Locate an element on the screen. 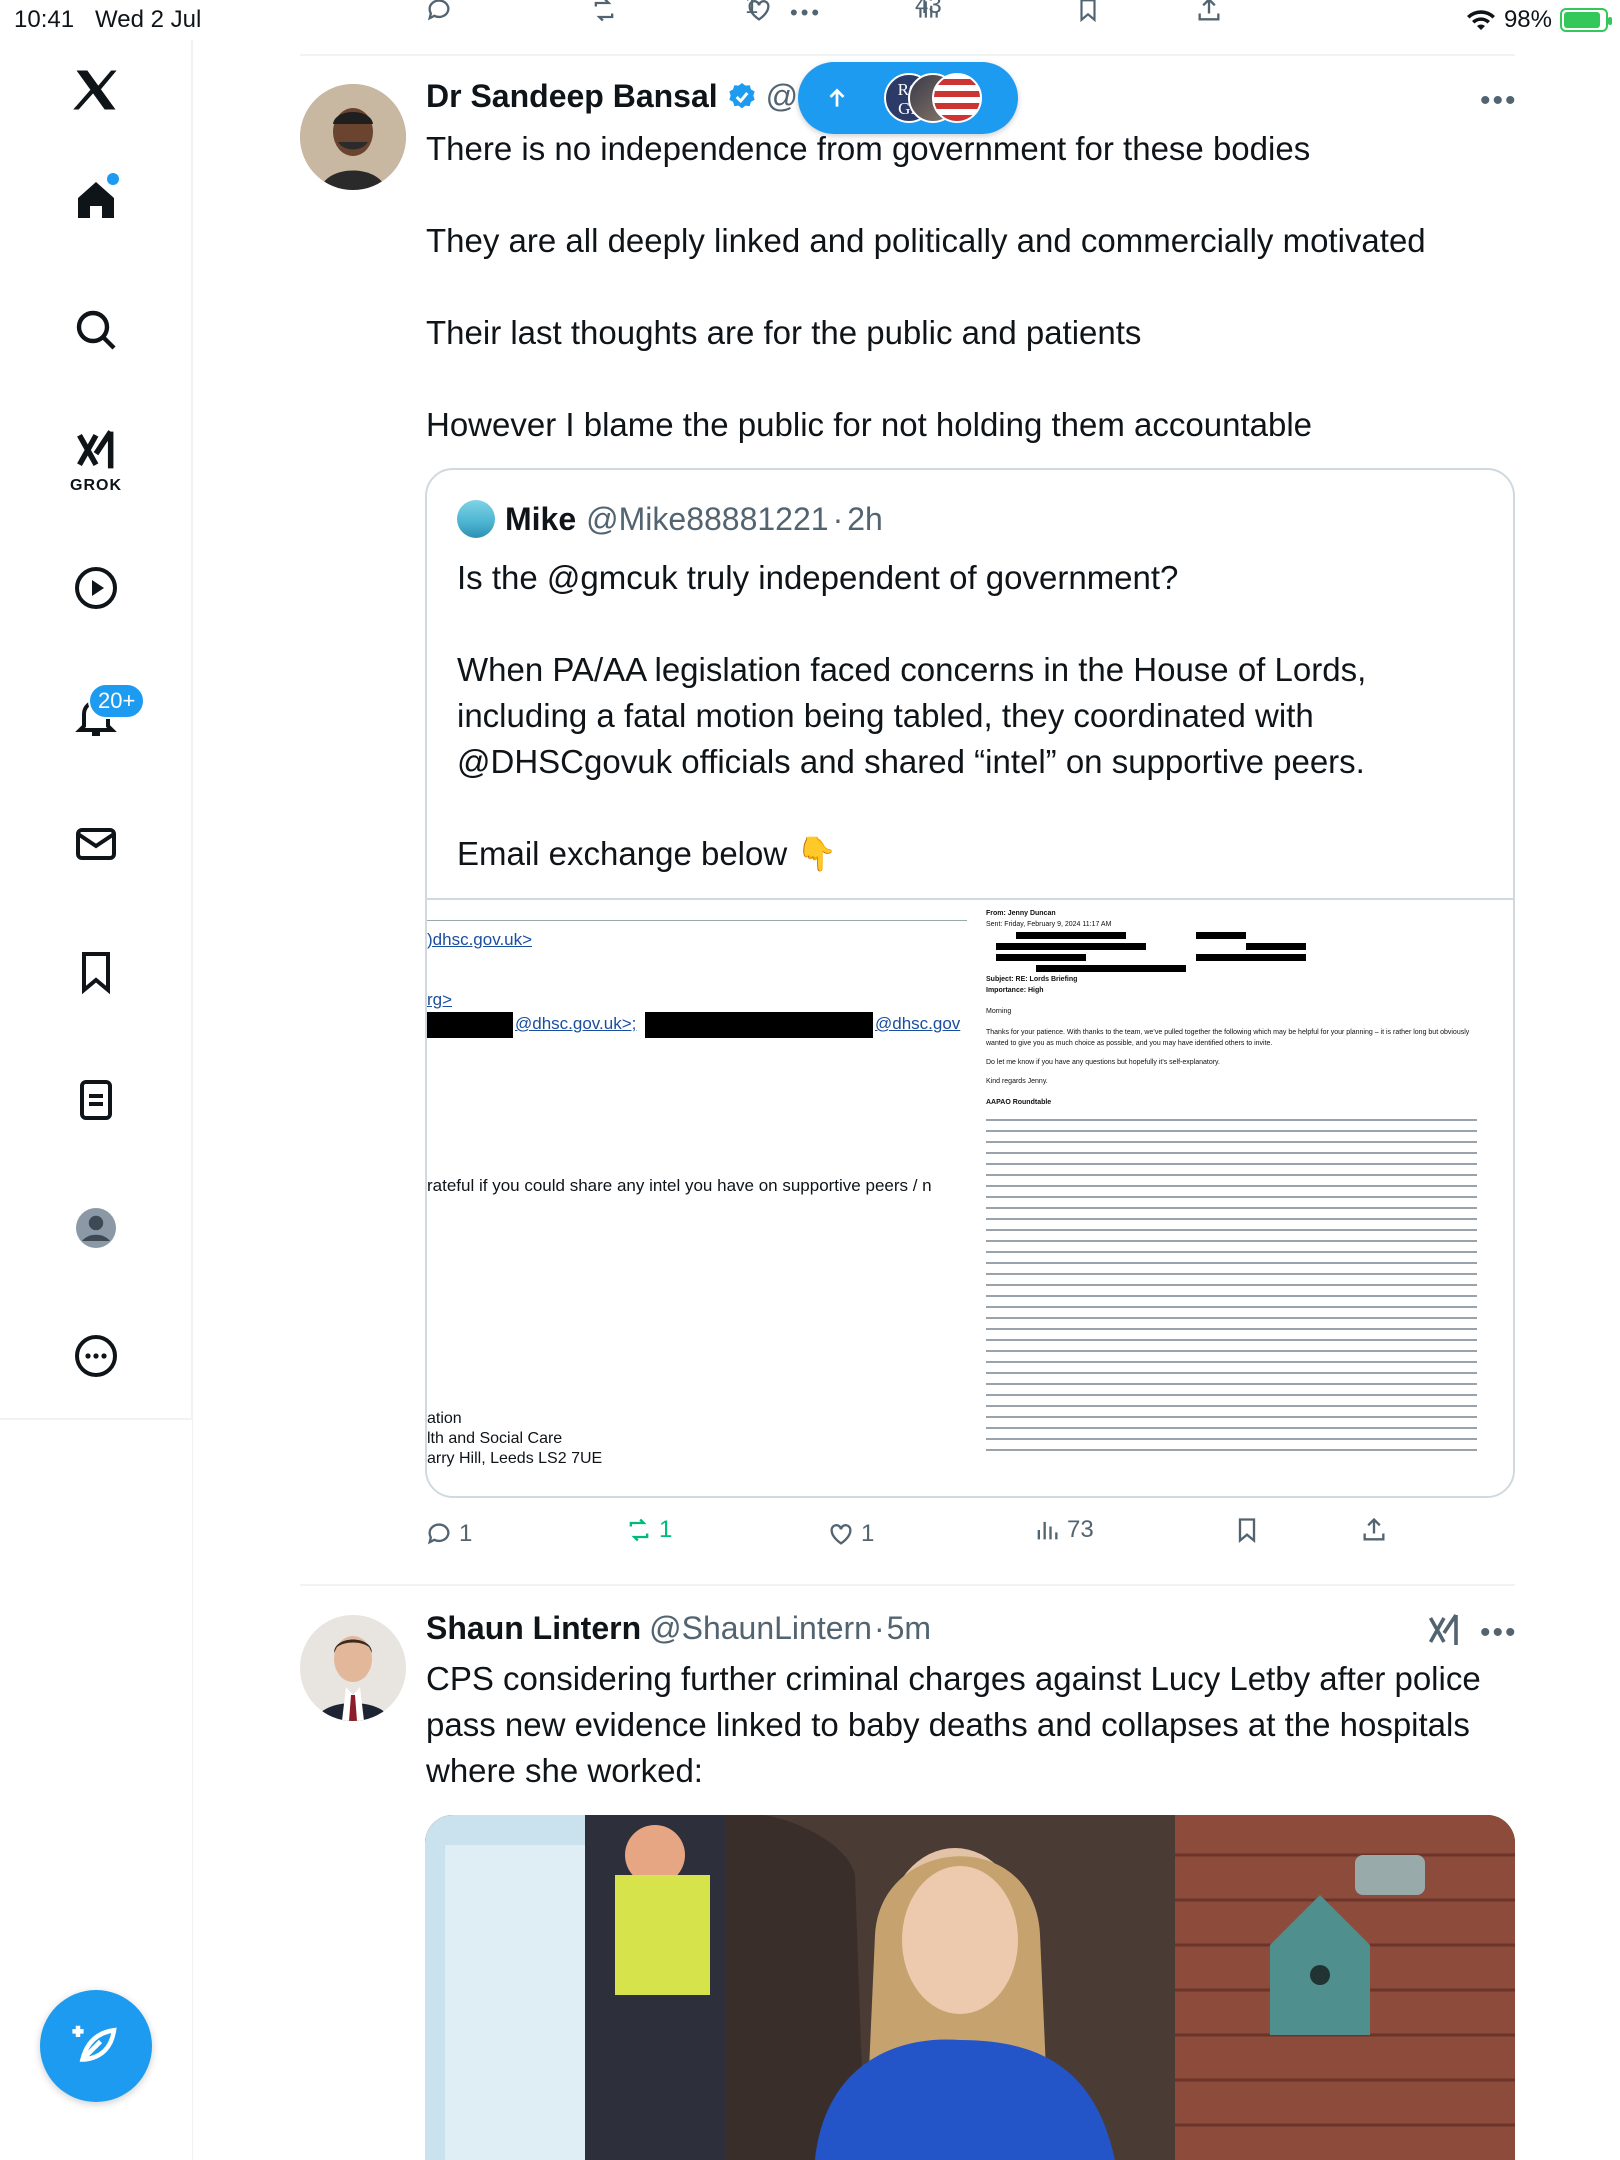 The image size is (1620, 2160). profile-icon is located at coordinates (96, 1228).